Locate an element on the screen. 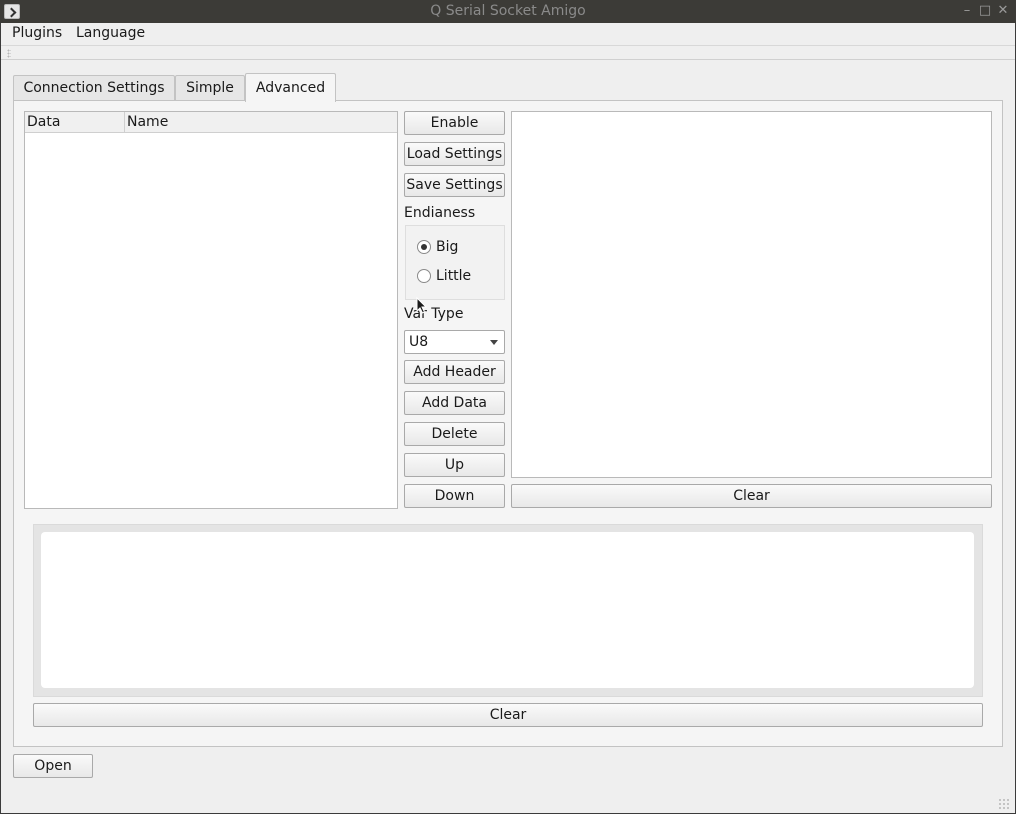  minimize-icon: – is located at coordinates (967, 11).